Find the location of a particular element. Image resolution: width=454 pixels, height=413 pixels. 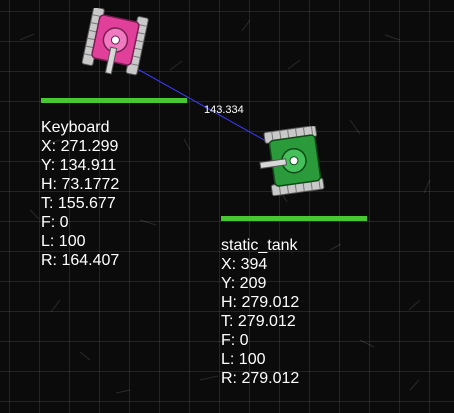

turret-value: T: 155.677 is located at coordinates (78, 203).